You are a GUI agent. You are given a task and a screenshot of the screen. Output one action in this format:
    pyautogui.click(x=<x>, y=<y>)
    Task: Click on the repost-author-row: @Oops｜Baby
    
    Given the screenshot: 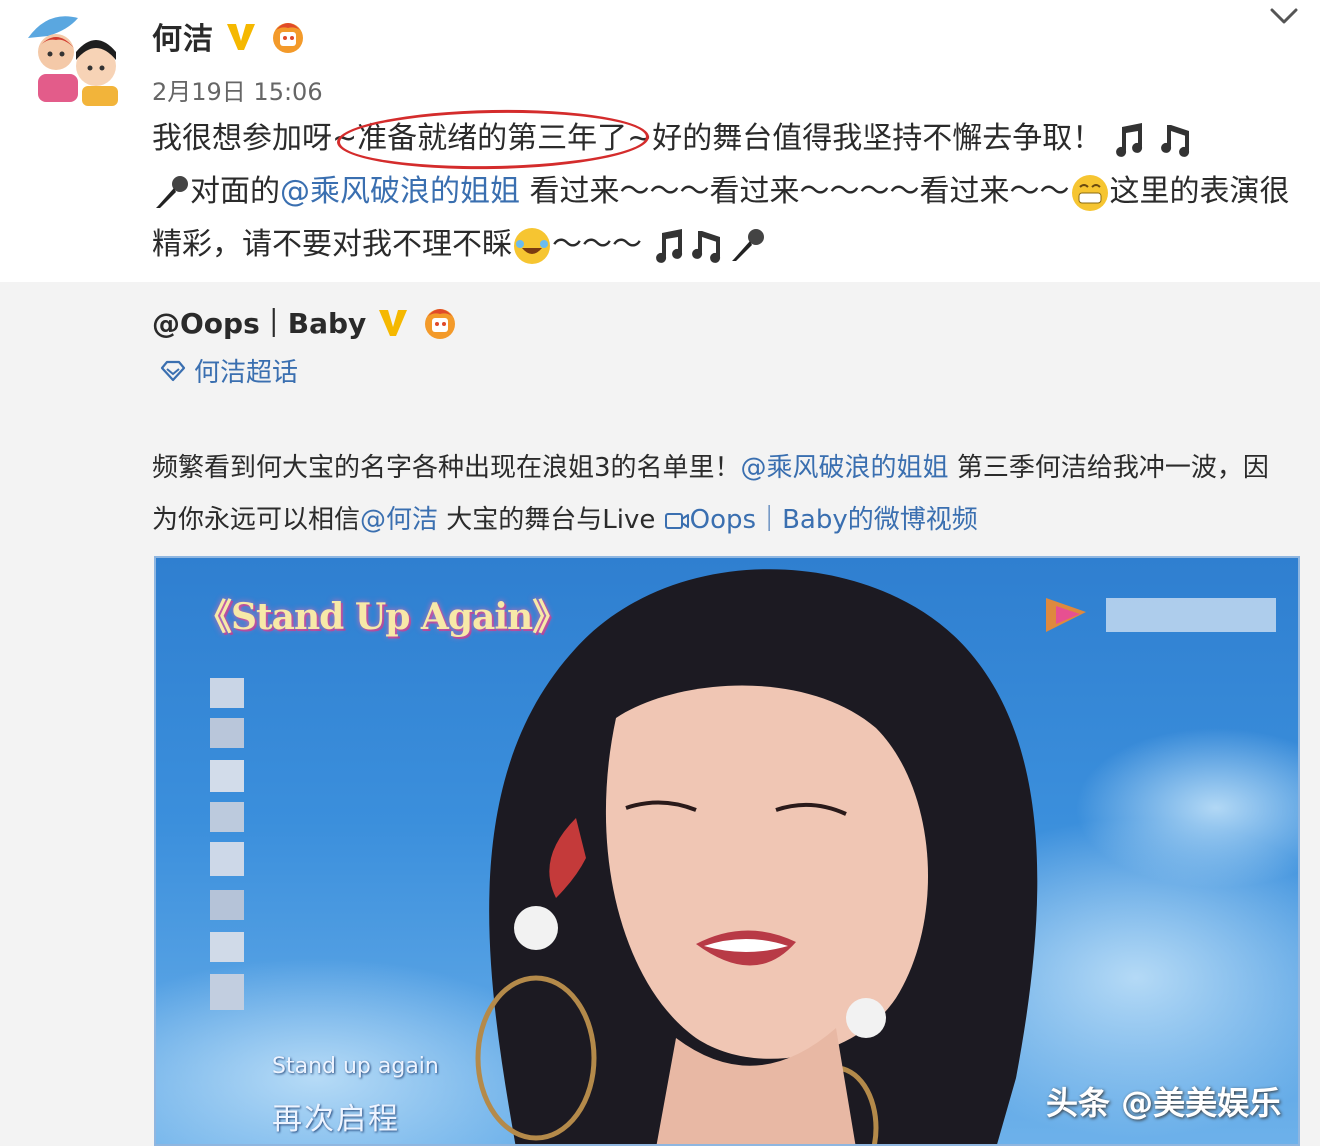 What is the action you would take?
    pyautogui.click(x=306, y=322)
    